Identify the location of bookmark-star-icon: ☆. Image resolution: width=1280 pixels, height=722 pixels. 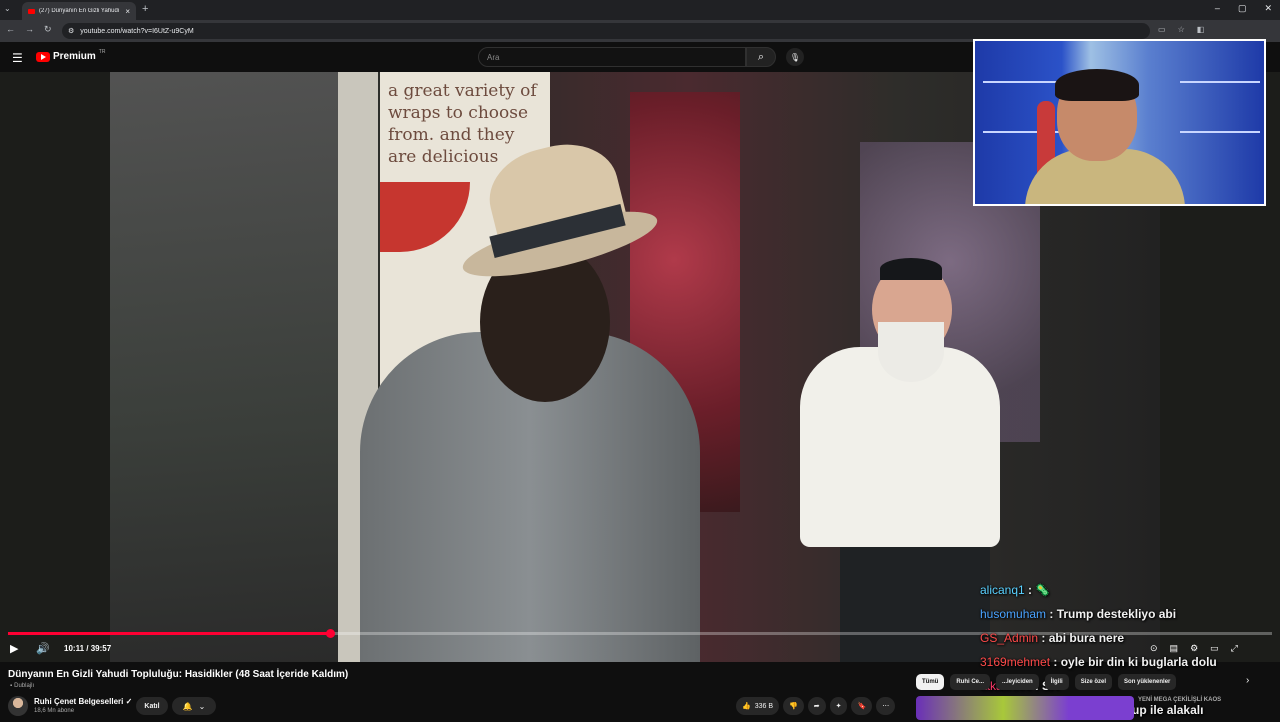
(1181, 29).